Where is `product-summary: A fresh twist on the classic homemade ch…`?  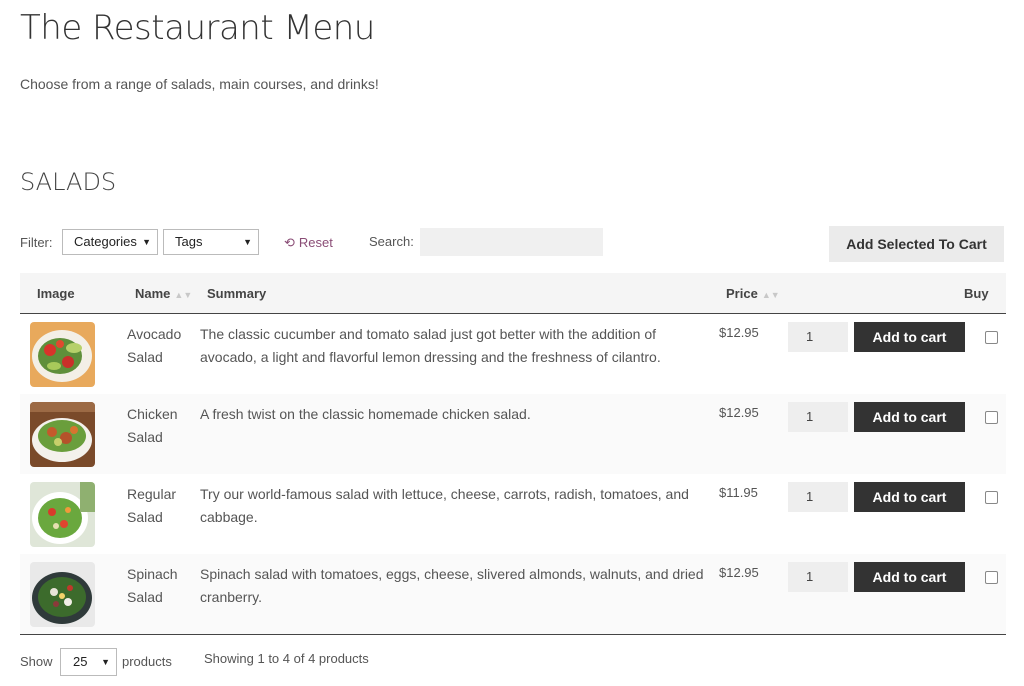 product-summary: A fresh twist on the classic homemade ch… is located at coordinates (365, 414).